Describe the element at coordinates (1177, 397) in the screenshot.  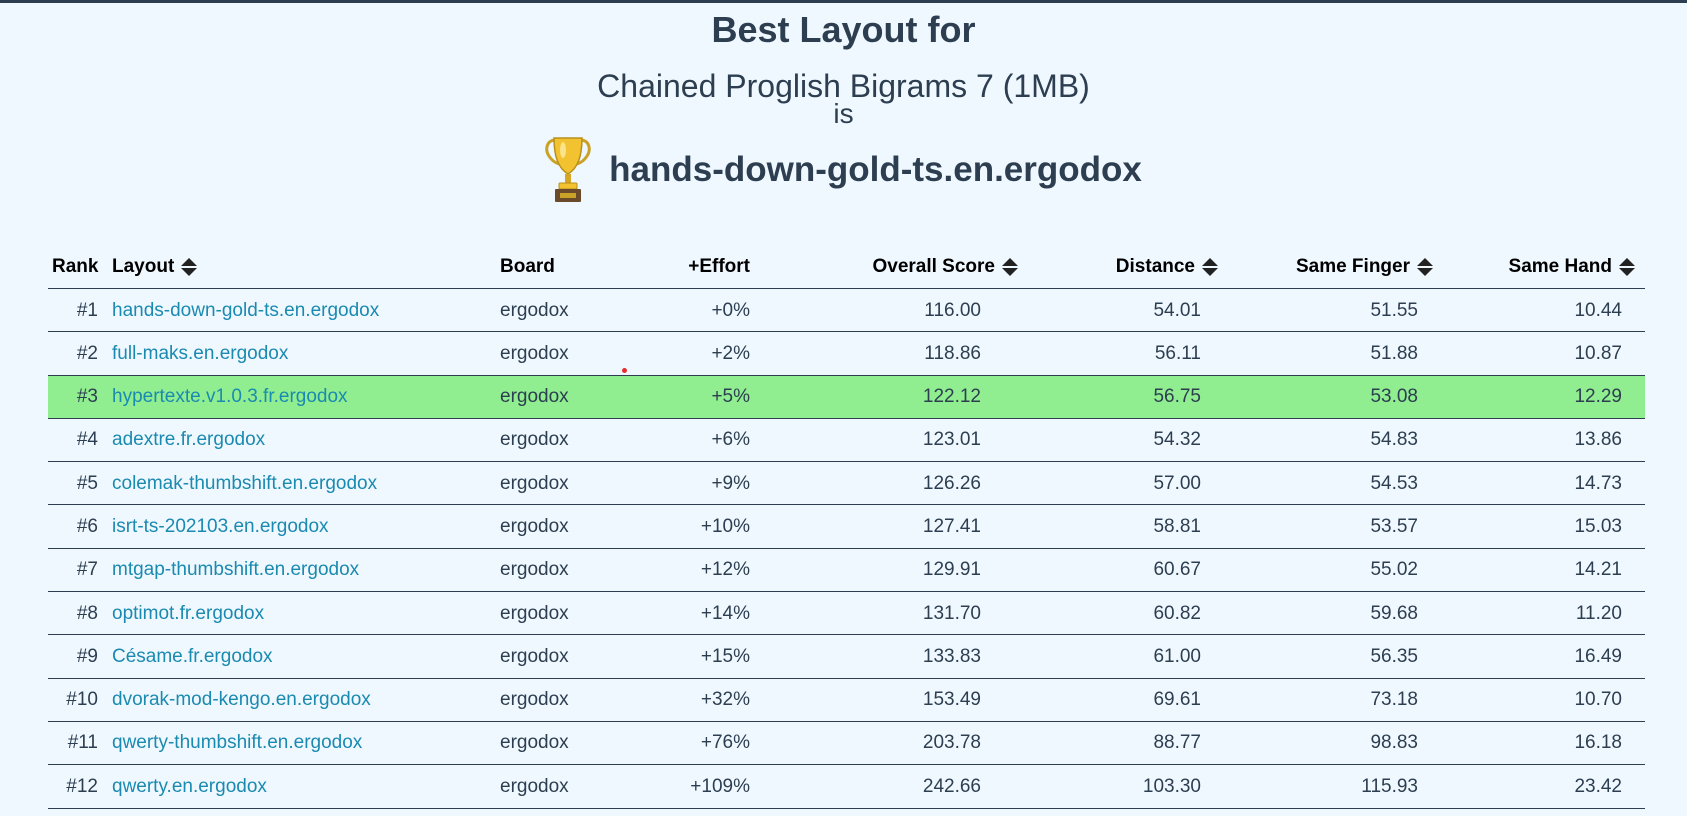
I see `distance-cell: 56.75` at that location.